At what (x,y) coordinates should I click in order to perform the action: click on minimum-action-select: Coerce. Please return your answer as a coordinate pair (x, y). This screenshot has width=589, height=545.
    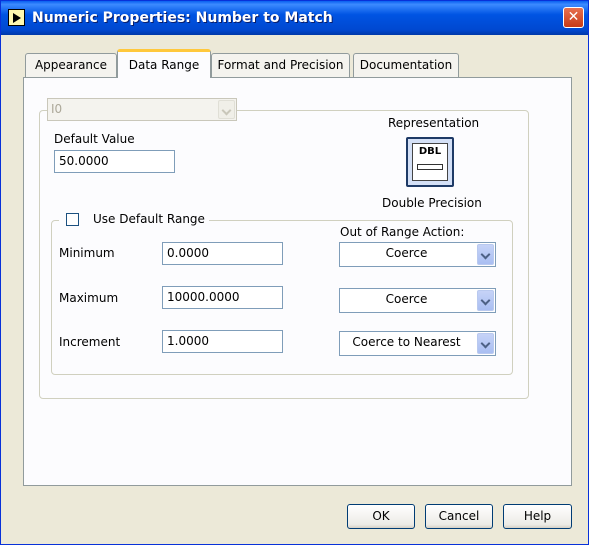
    Looking at the image, I should click on (417, 254).